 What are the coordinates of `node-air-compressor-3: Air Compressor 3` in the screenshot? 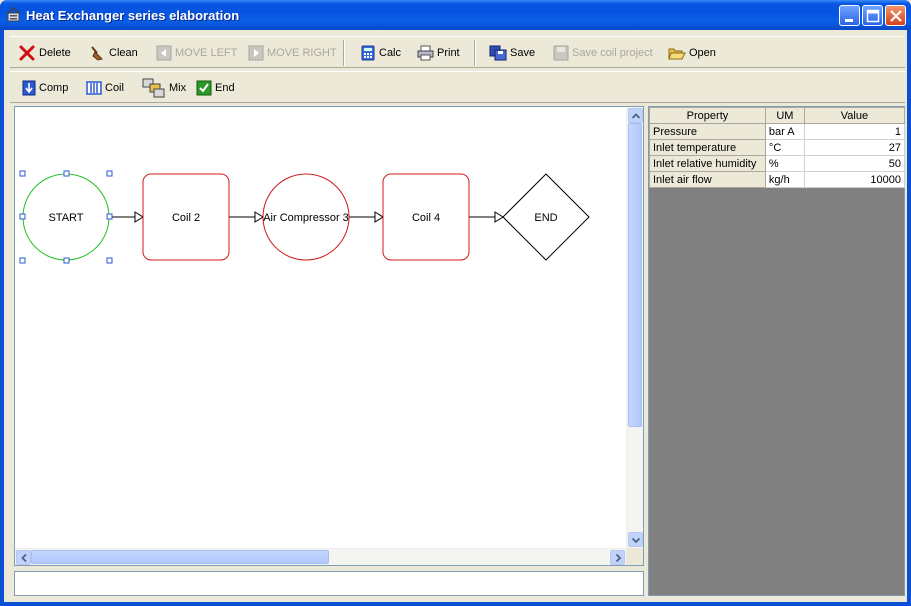 It's located at (306, 217).